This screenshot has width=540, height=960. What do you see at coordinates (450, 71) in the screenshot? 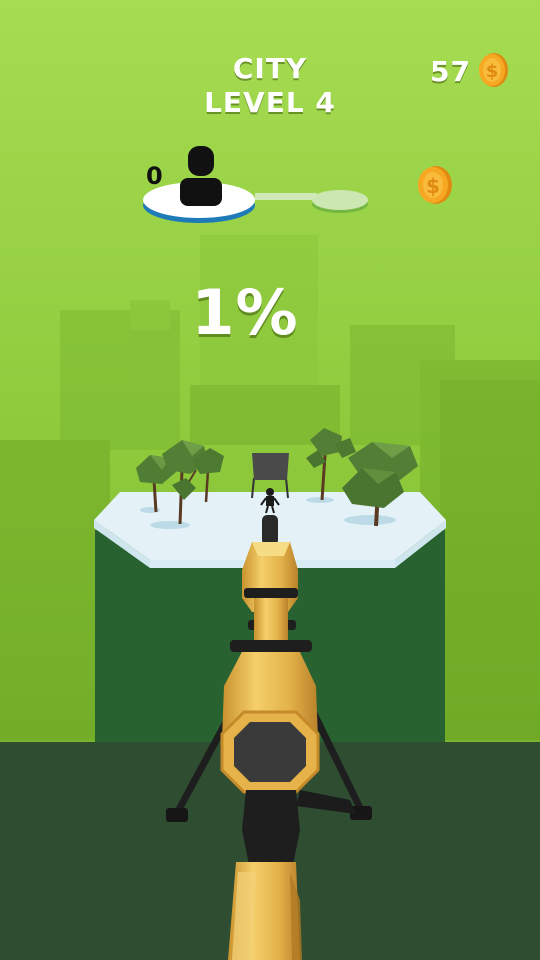
I see `coin-count: 57` at bounding box center [450, 71].